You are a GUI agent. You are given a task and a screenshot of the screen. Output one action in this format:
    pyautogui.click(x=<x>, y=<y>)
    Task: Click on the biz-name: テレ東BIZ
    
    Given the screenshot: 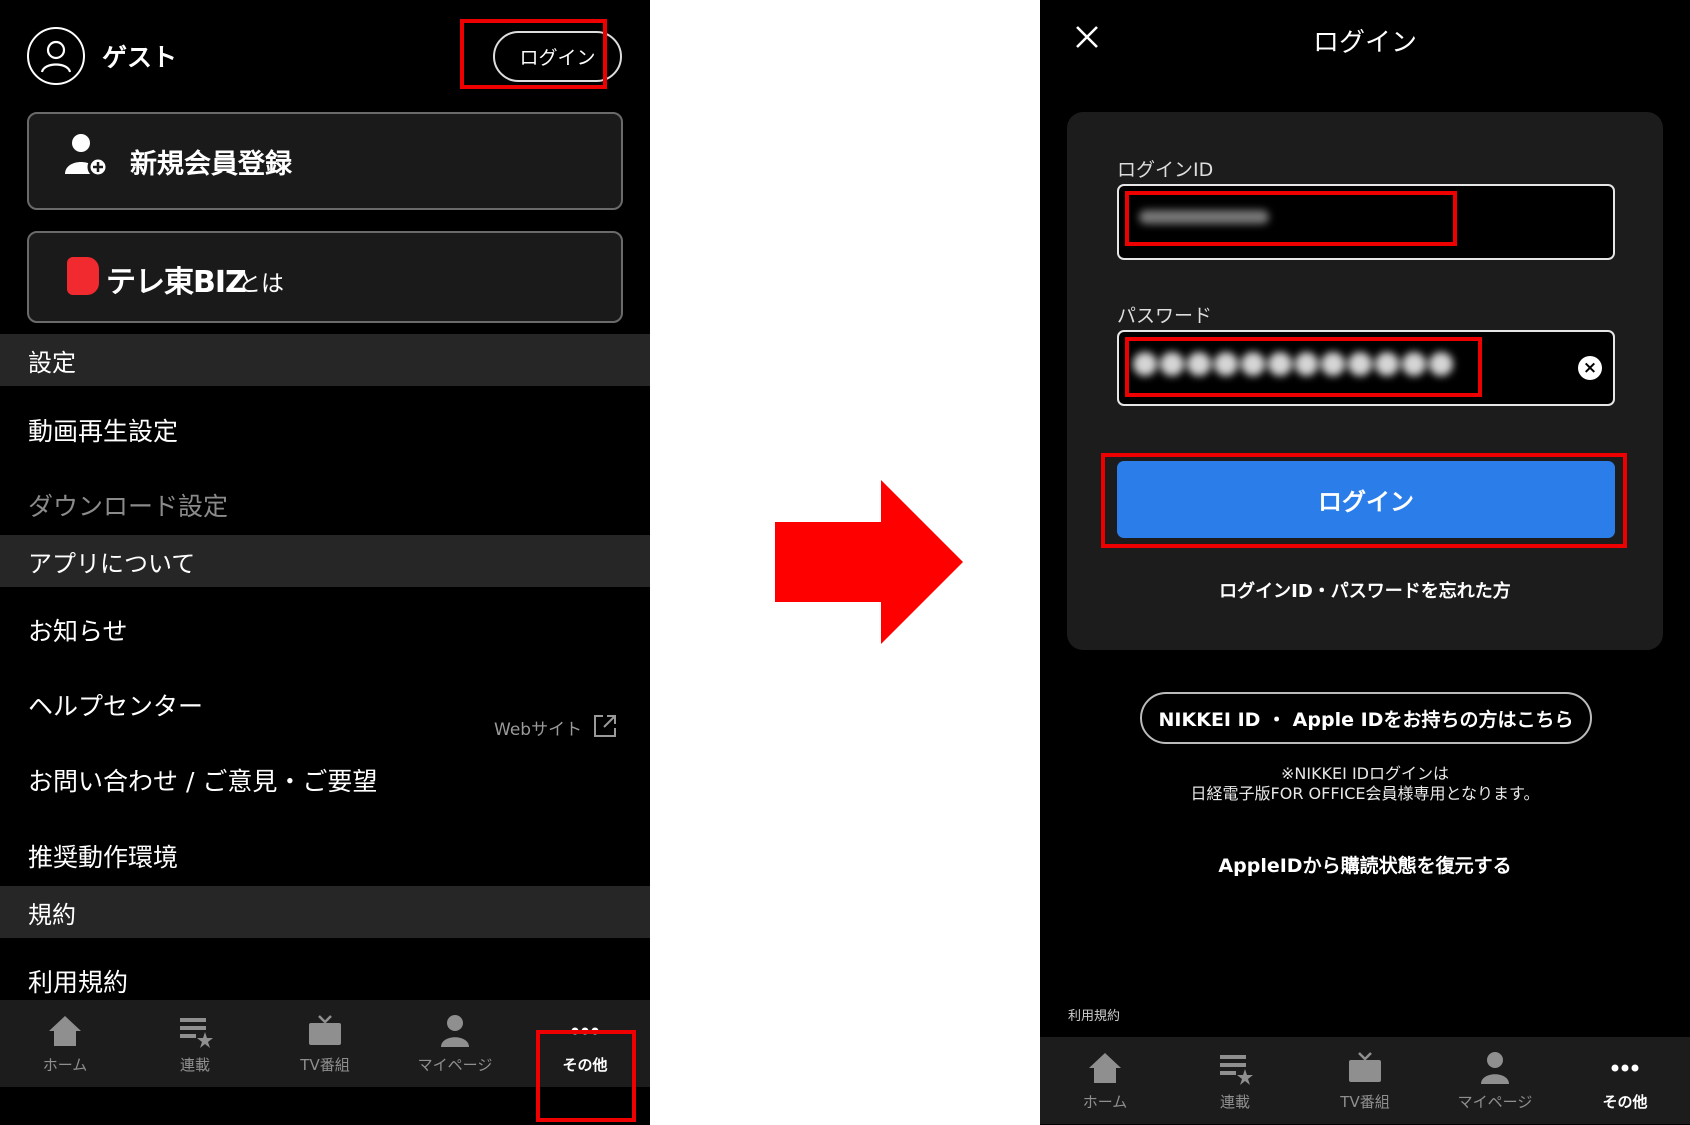 What is the action you would take?
    pyautogui.click(x=176, y=282)
    